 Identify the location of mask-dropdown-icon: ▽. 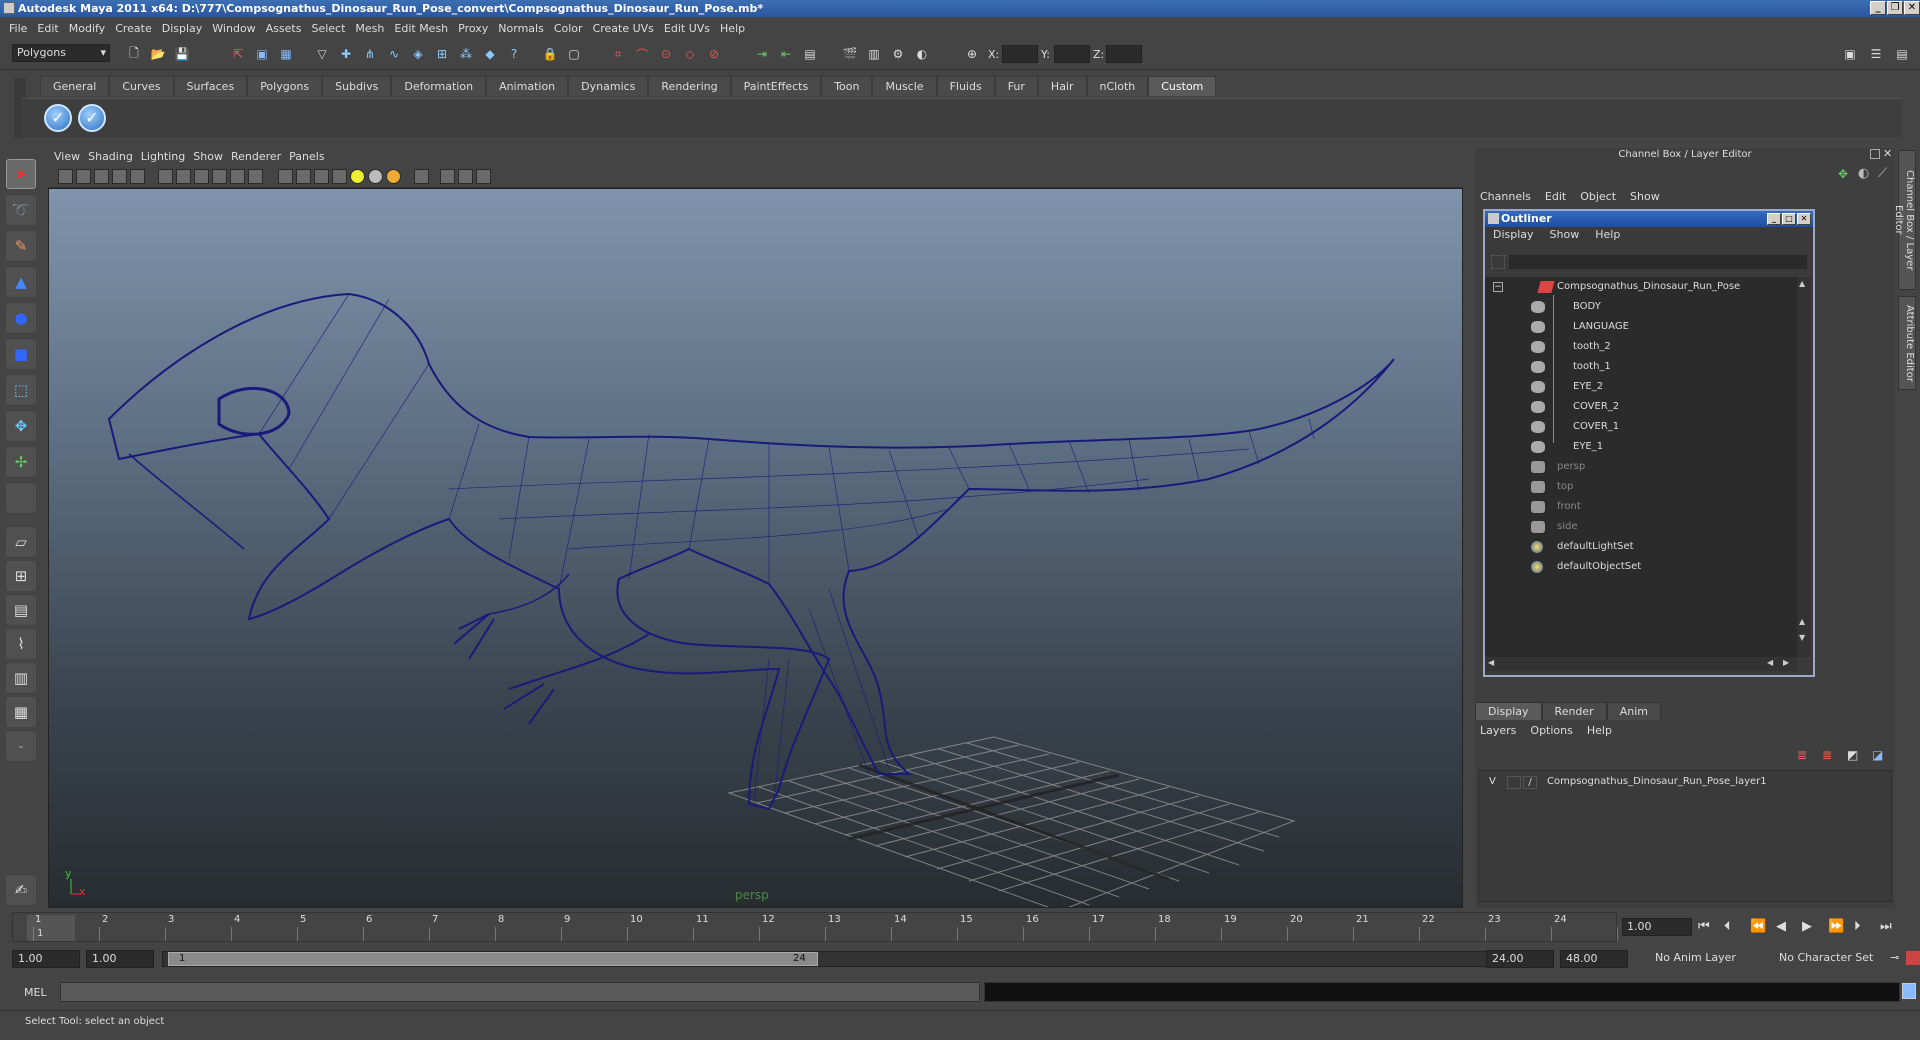
(322, 54).